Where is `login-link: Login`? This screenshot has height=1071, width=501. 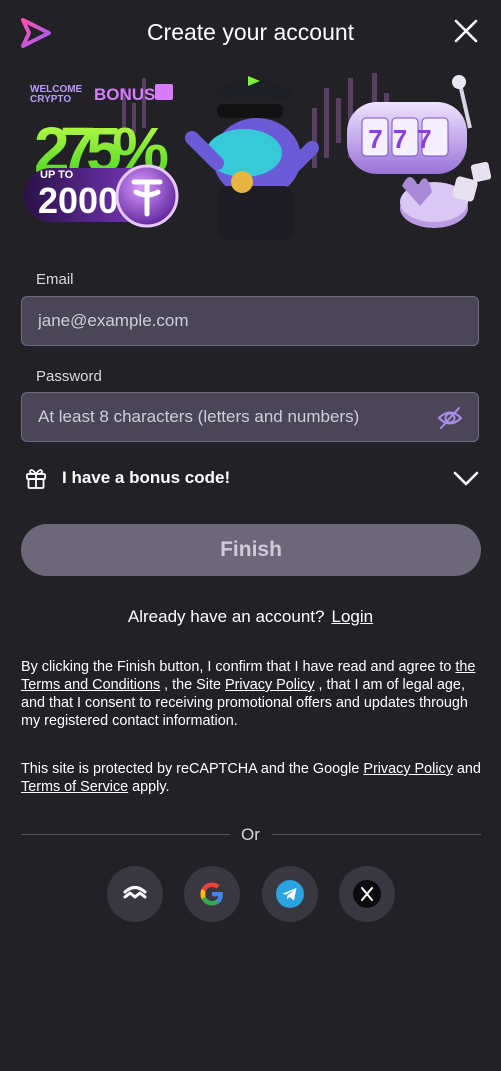
login-link: Login is located at coordinates (352, 616).